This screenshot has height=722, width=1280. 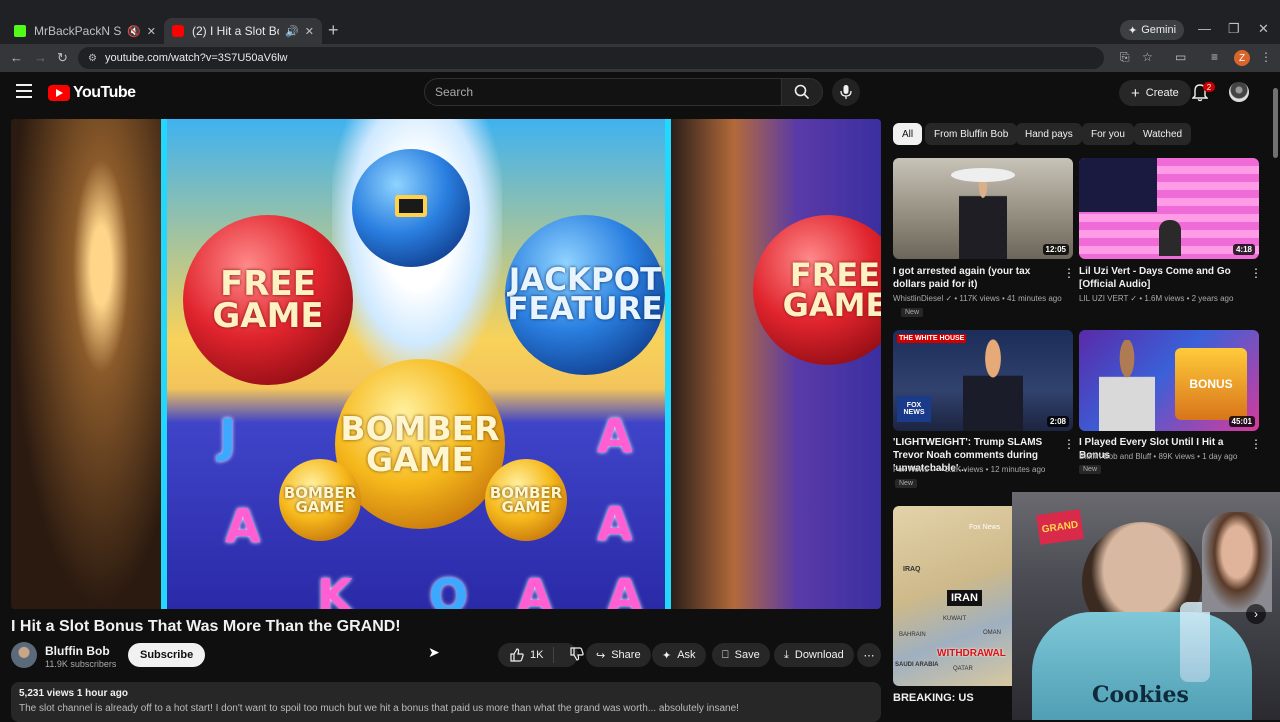 What do you see at coordinates (1169, 380) in the screenshot?
I see `video-thumbnail: BONUS 45:01` at bounding box center [1169, 380].